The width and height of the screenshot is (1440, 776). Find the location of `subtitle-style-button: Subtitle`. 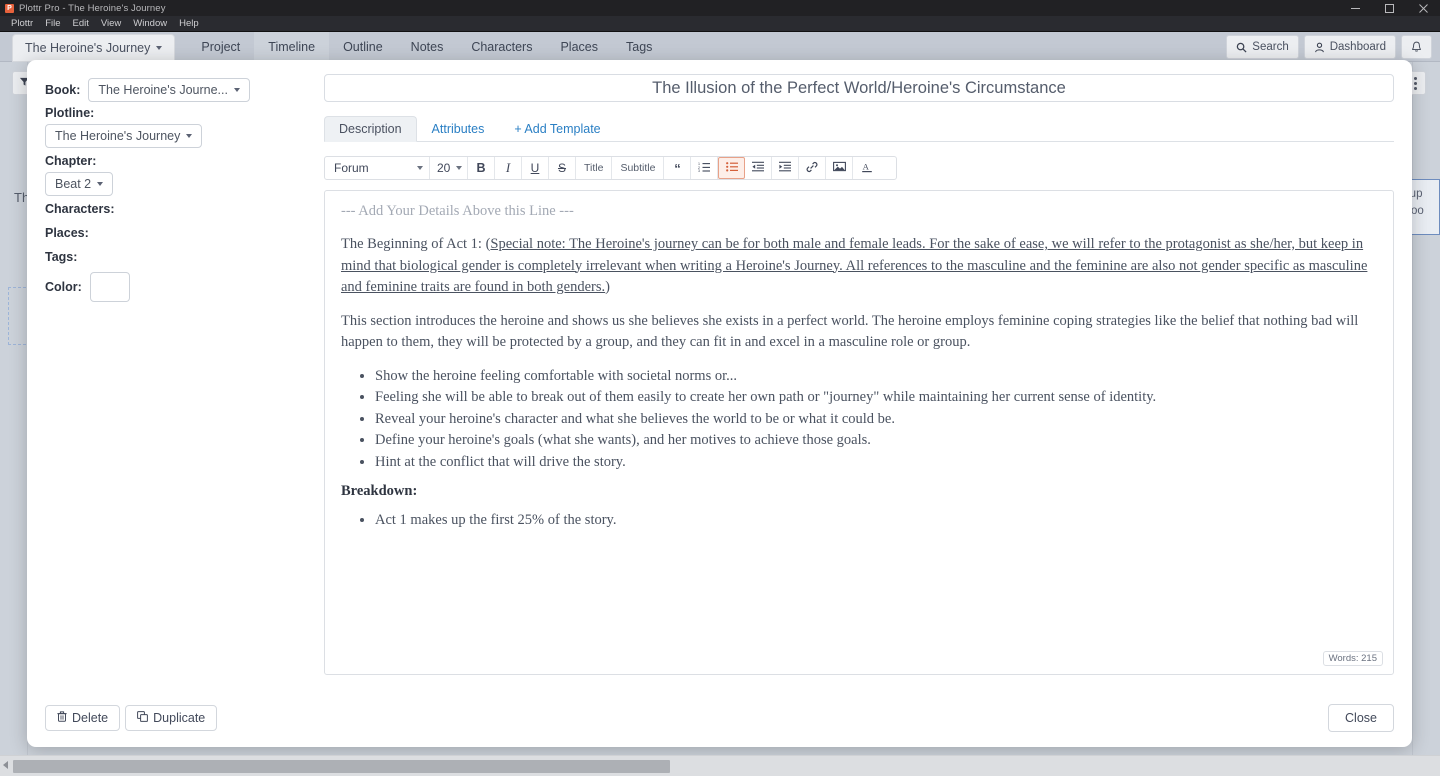

subtitle-style-button: Subtitle is located at coordinates (638, 168).